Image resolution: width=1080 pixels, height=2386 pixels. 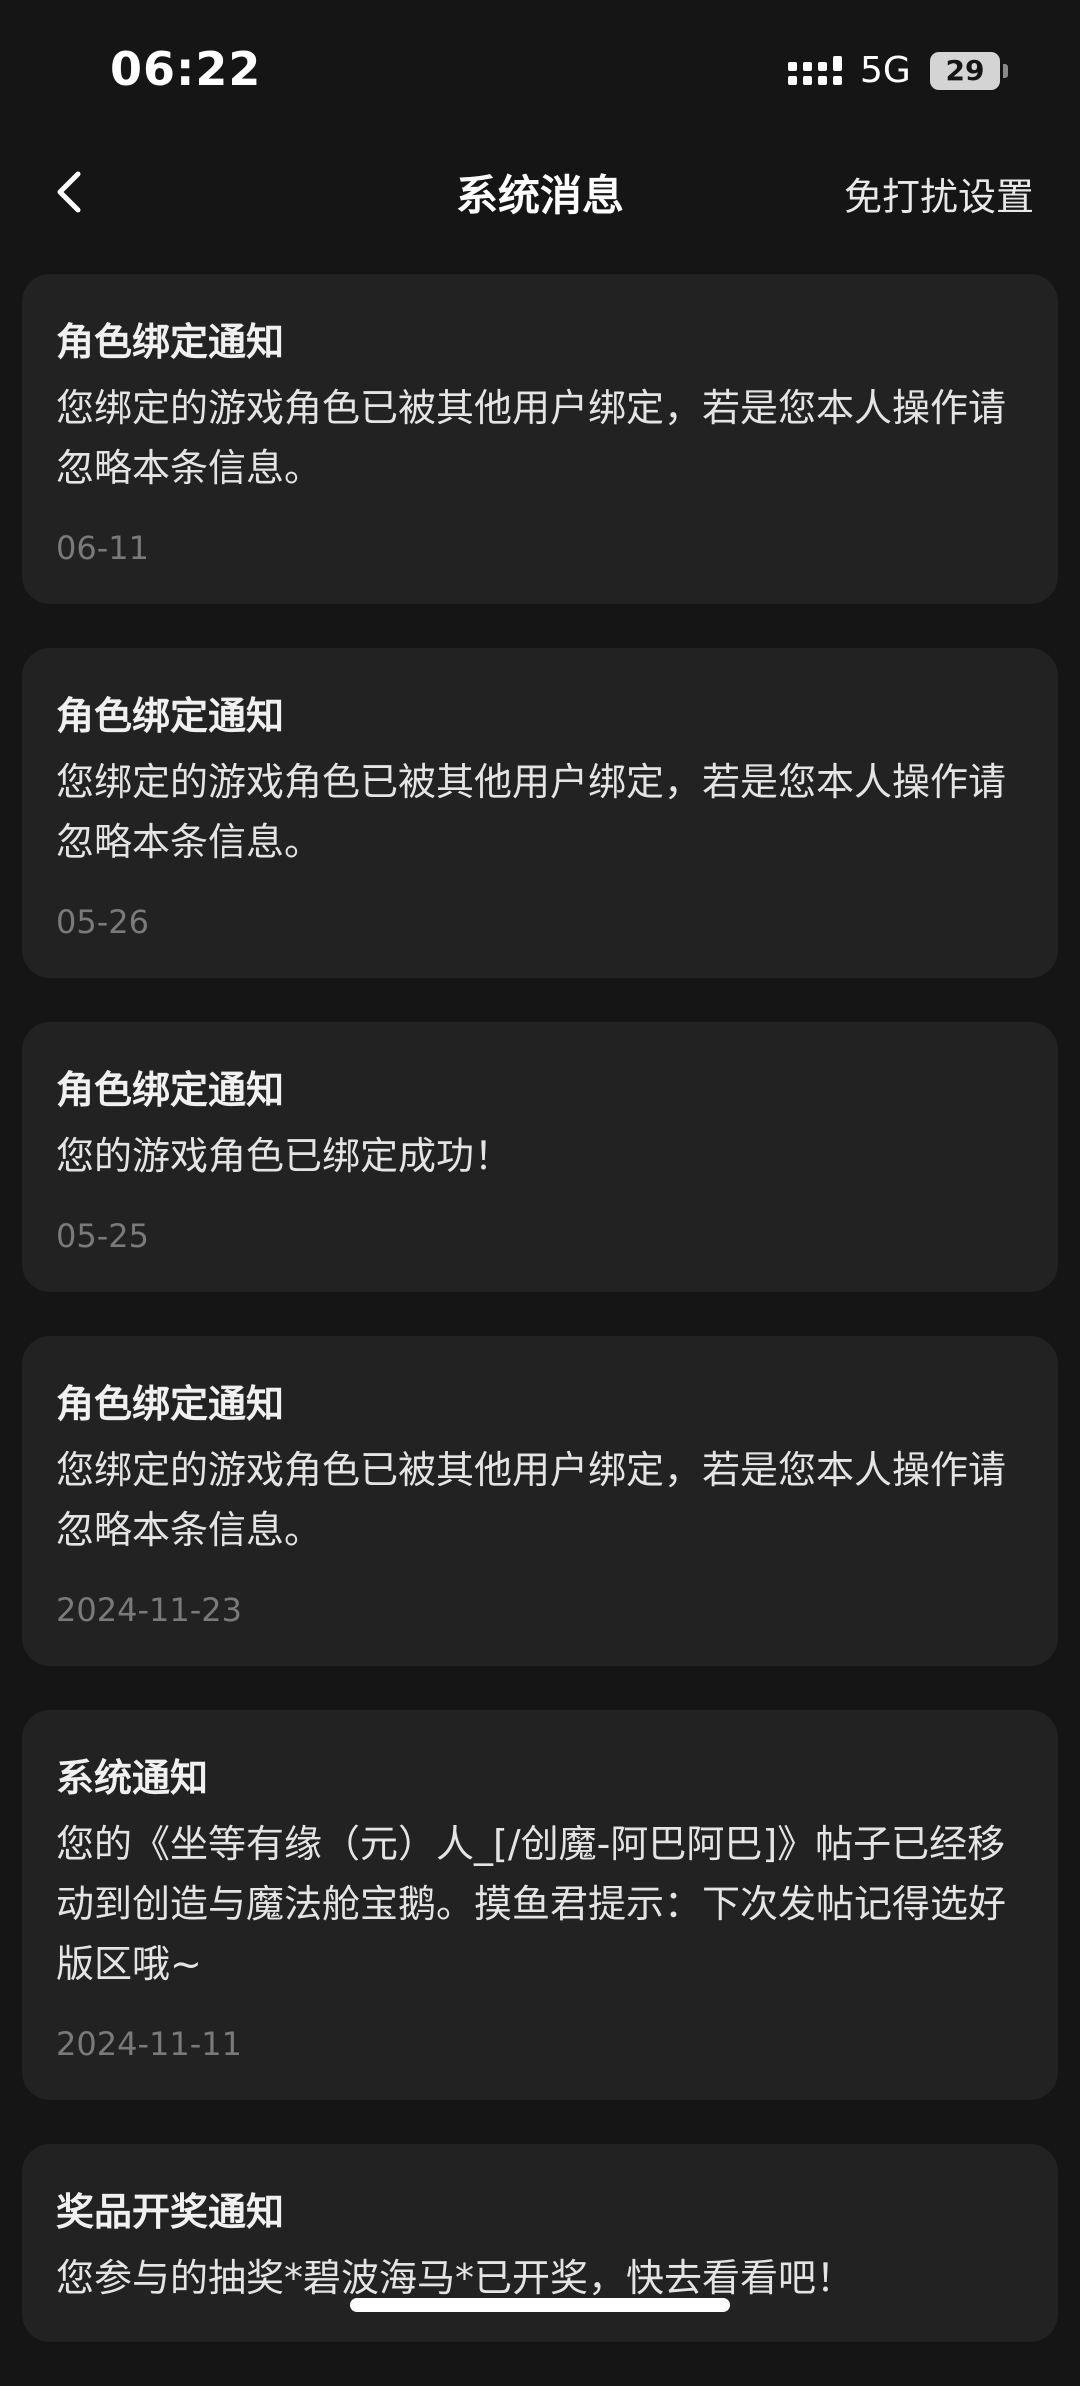 I want to click on home-indicator, so click(x=540, y=2305).